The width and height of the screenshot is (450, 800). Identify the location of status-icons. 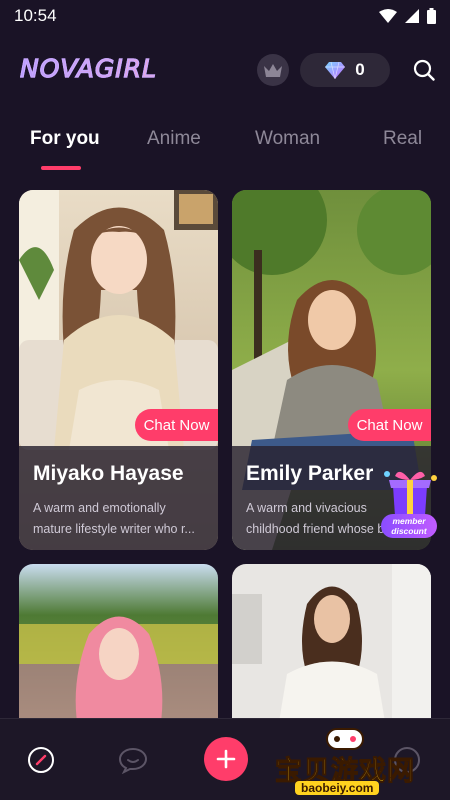
(407, 16).